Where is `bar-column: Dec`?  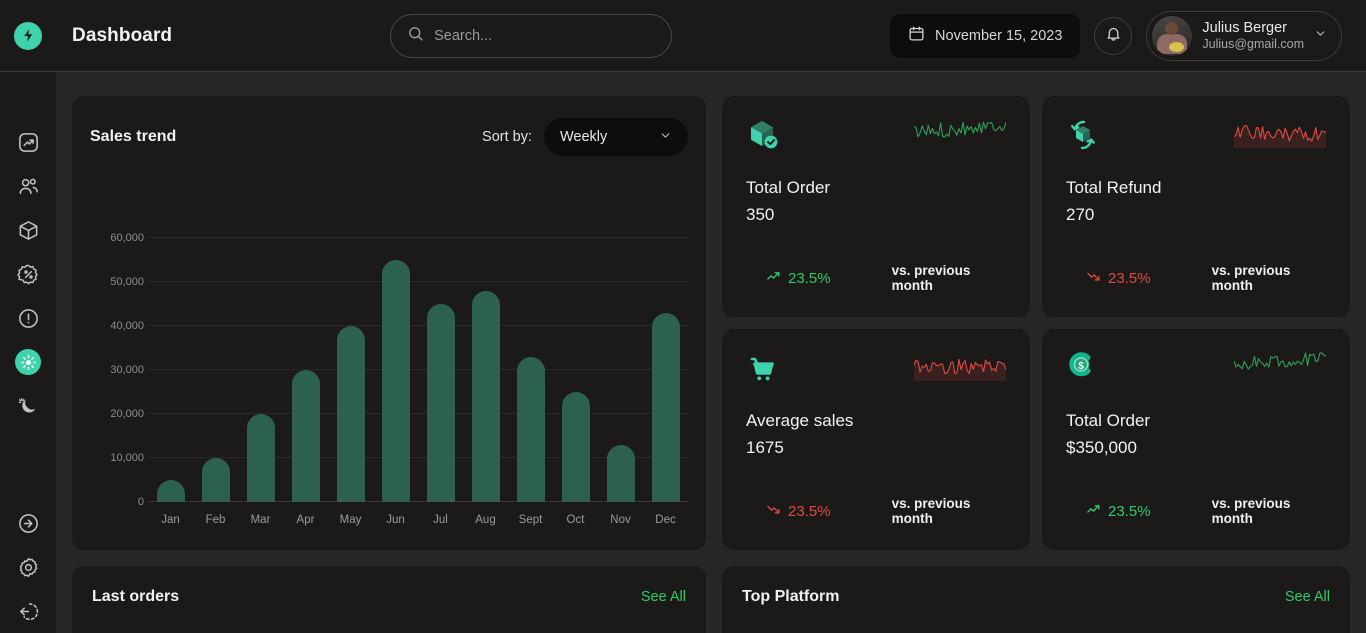 bar-column: Dec is located at coordinates (665, 382).